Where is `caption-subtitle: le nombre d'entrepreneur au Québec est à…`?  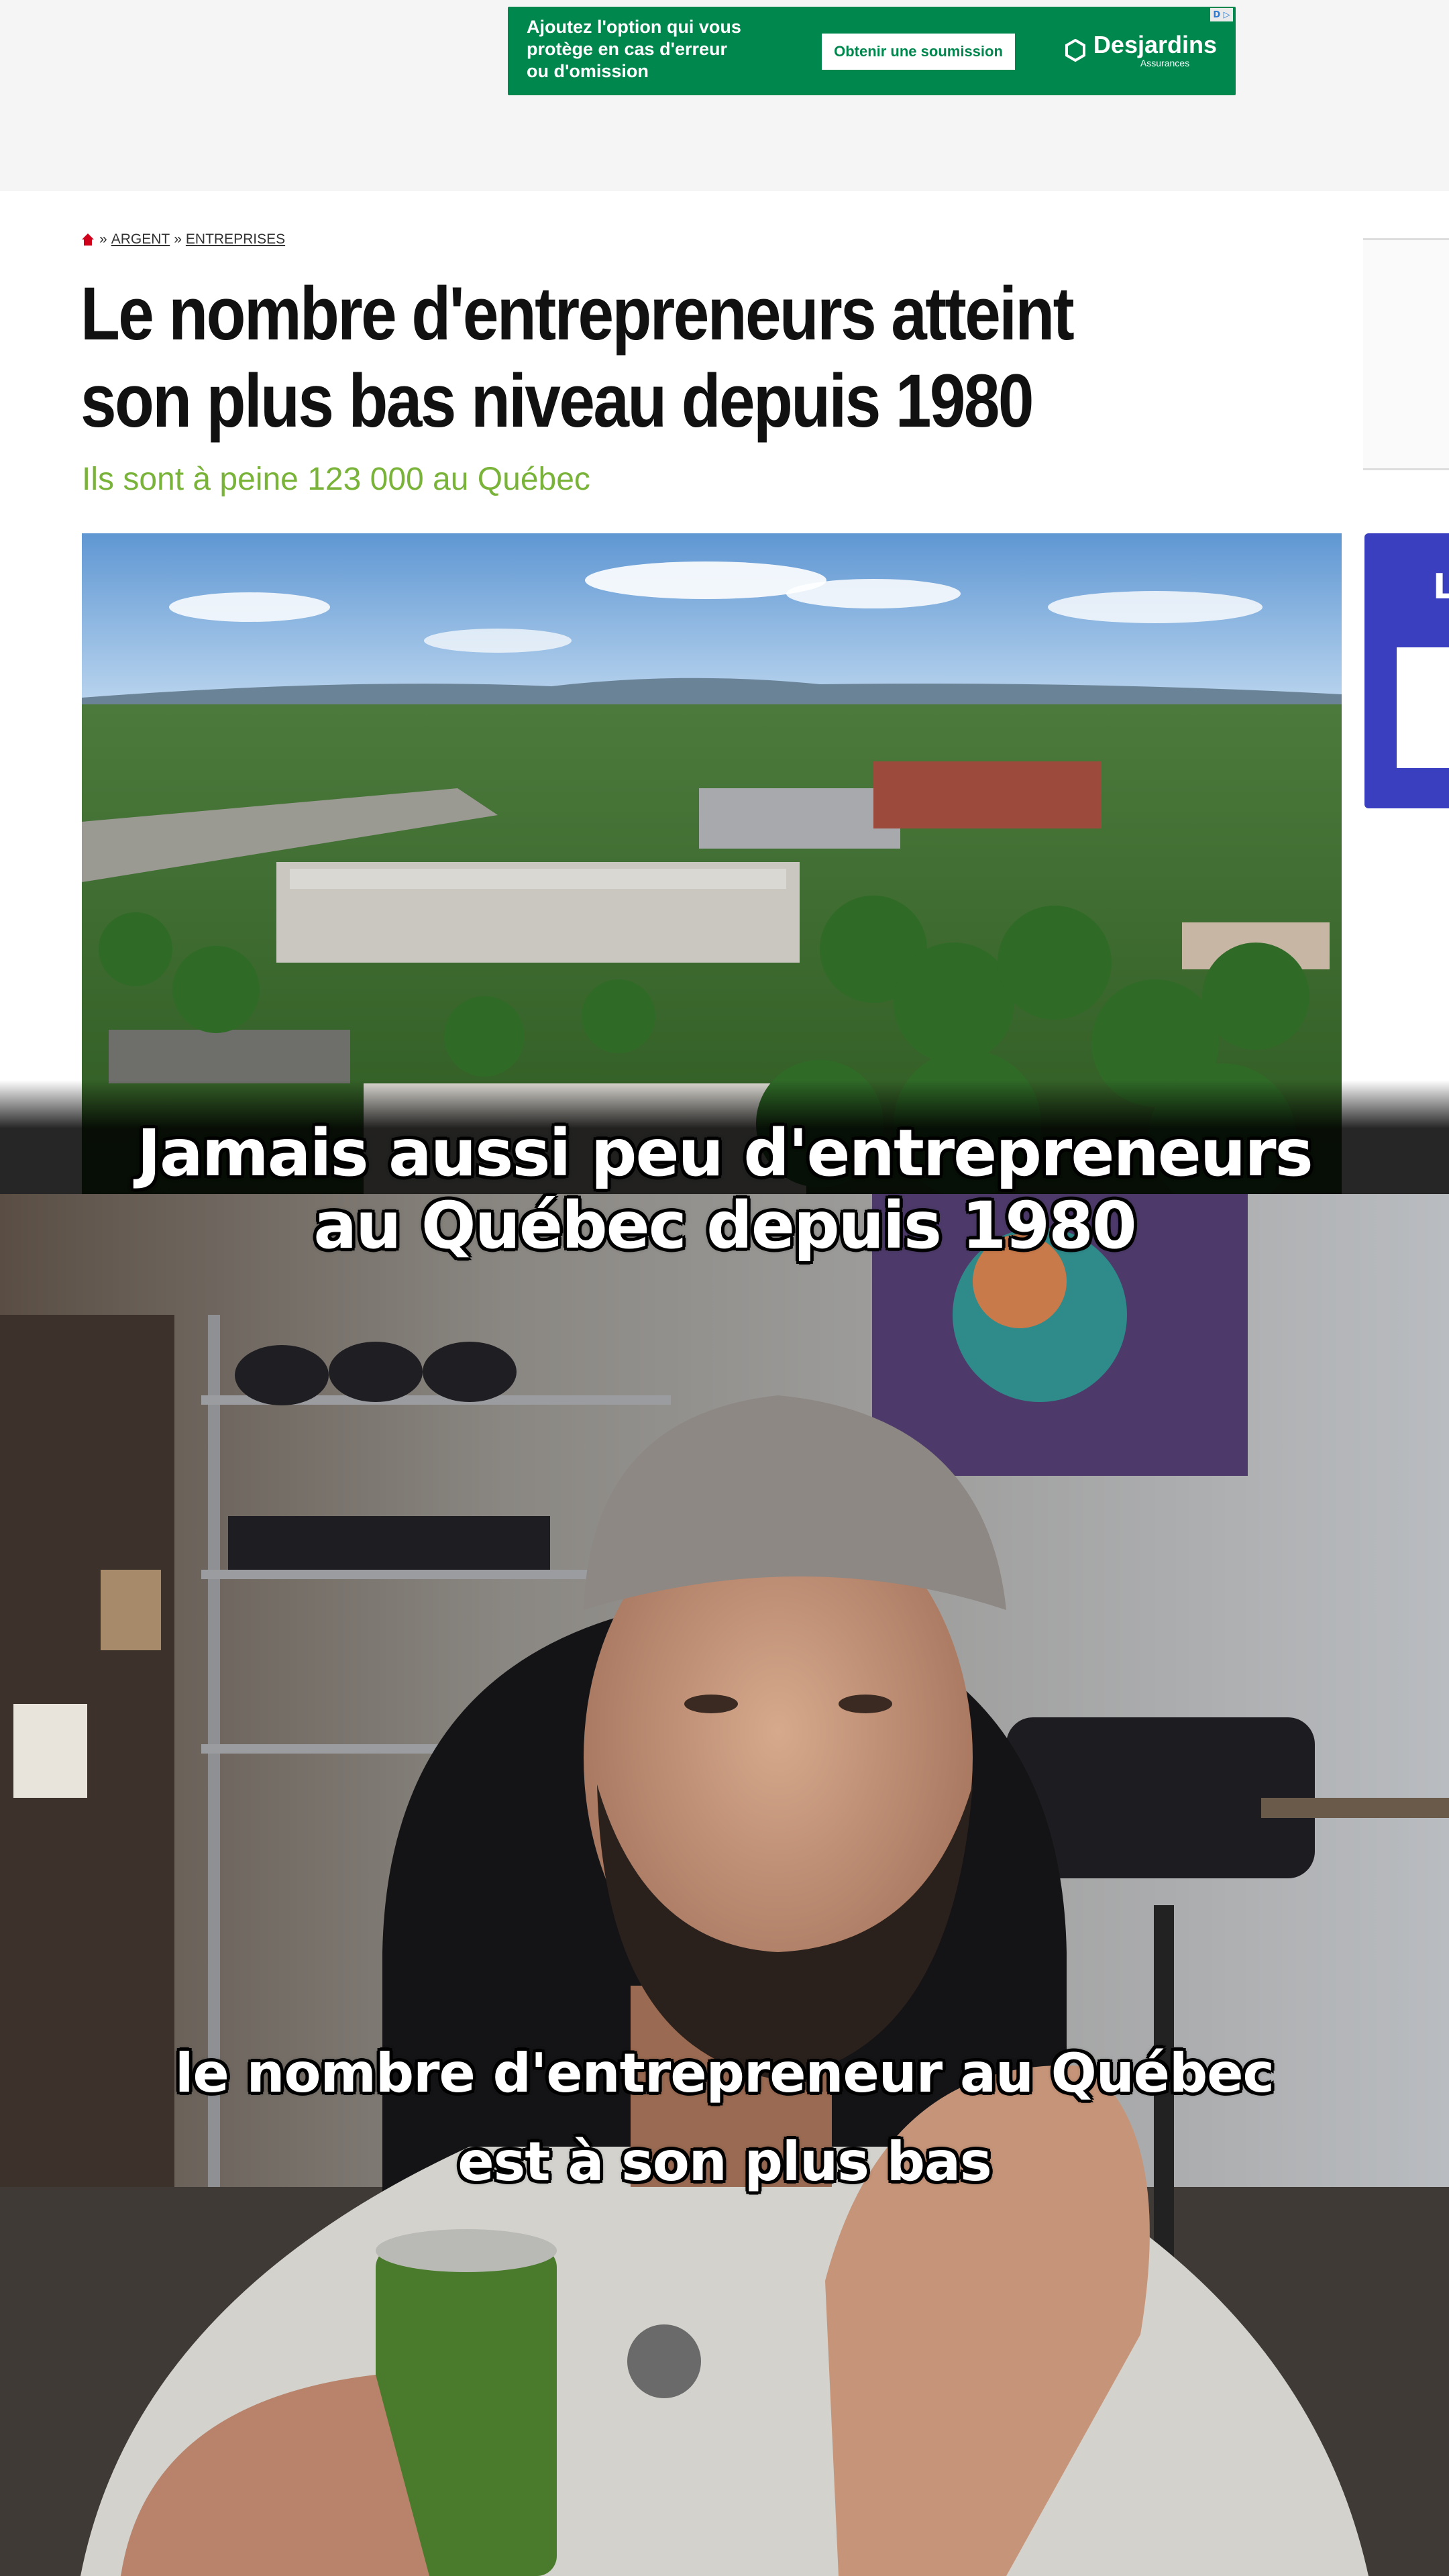 caption-subtitle: le nombre d'entrepreneur au Québec est à… is located at coordinates (725, 2117).